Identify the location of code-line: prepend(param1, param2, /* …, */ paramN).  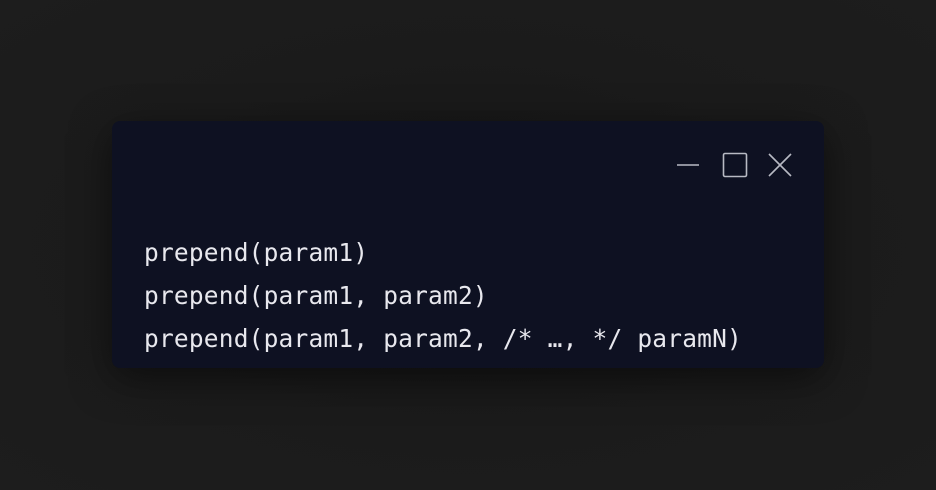
(443, 338).